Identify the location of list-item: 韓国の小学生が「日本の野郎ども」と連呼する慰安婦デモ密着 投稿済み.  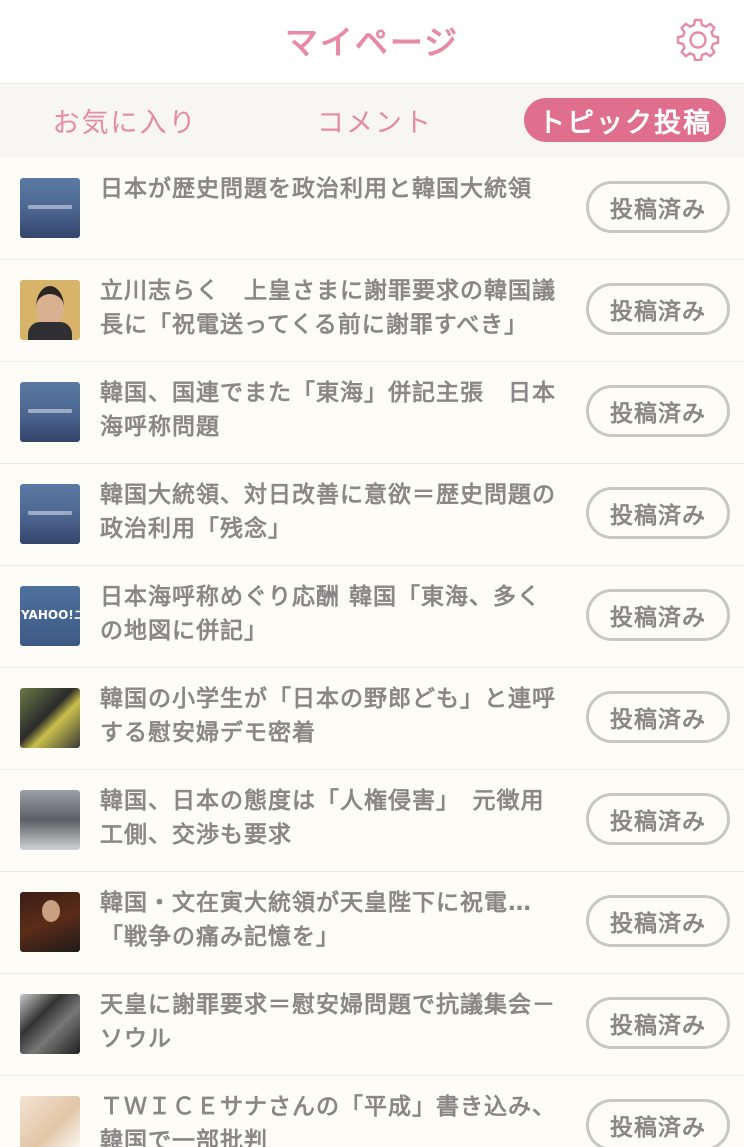
(372, 719).